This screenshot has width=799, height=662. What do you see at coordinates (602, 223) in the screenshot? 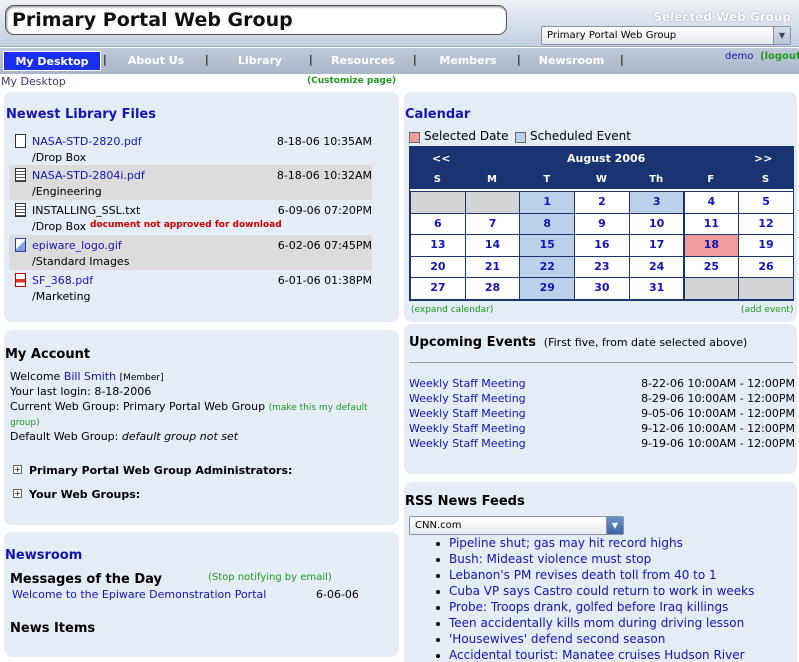
I see `calendar-day: 9` at bounding box center [602, 223].